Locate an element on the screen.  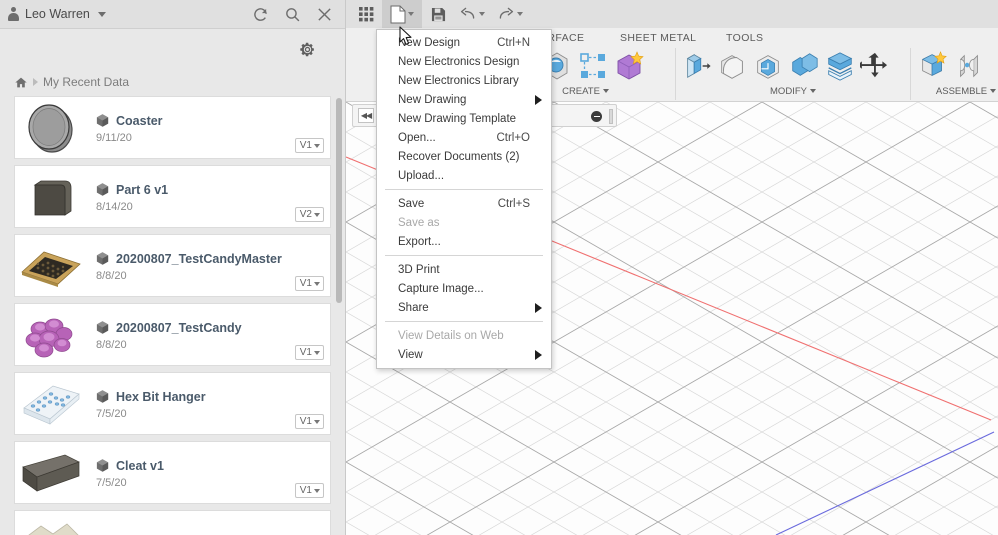
version-selector: V2 is located at coordinates (309, 214).